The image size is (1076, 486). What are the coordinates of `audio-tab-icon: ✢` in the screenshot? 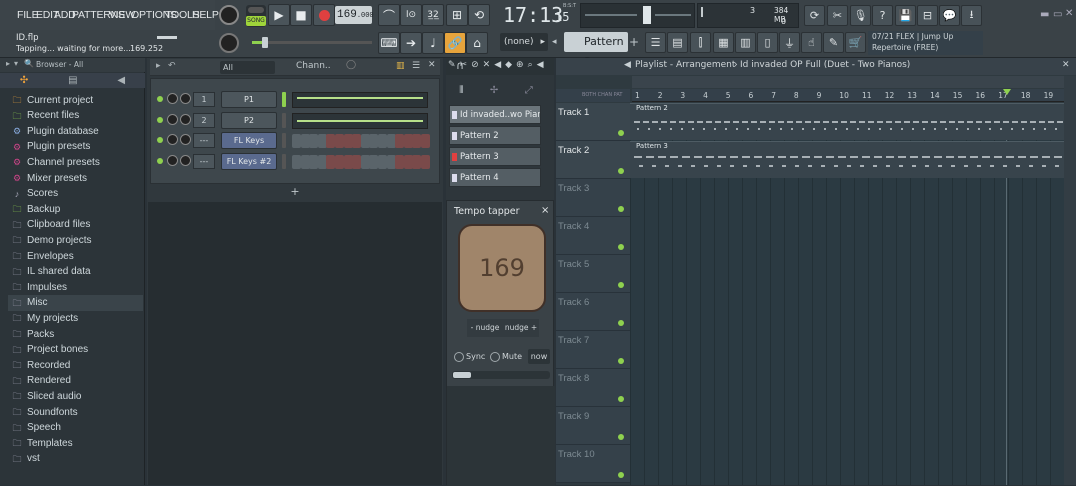 It's located at (494, 92).